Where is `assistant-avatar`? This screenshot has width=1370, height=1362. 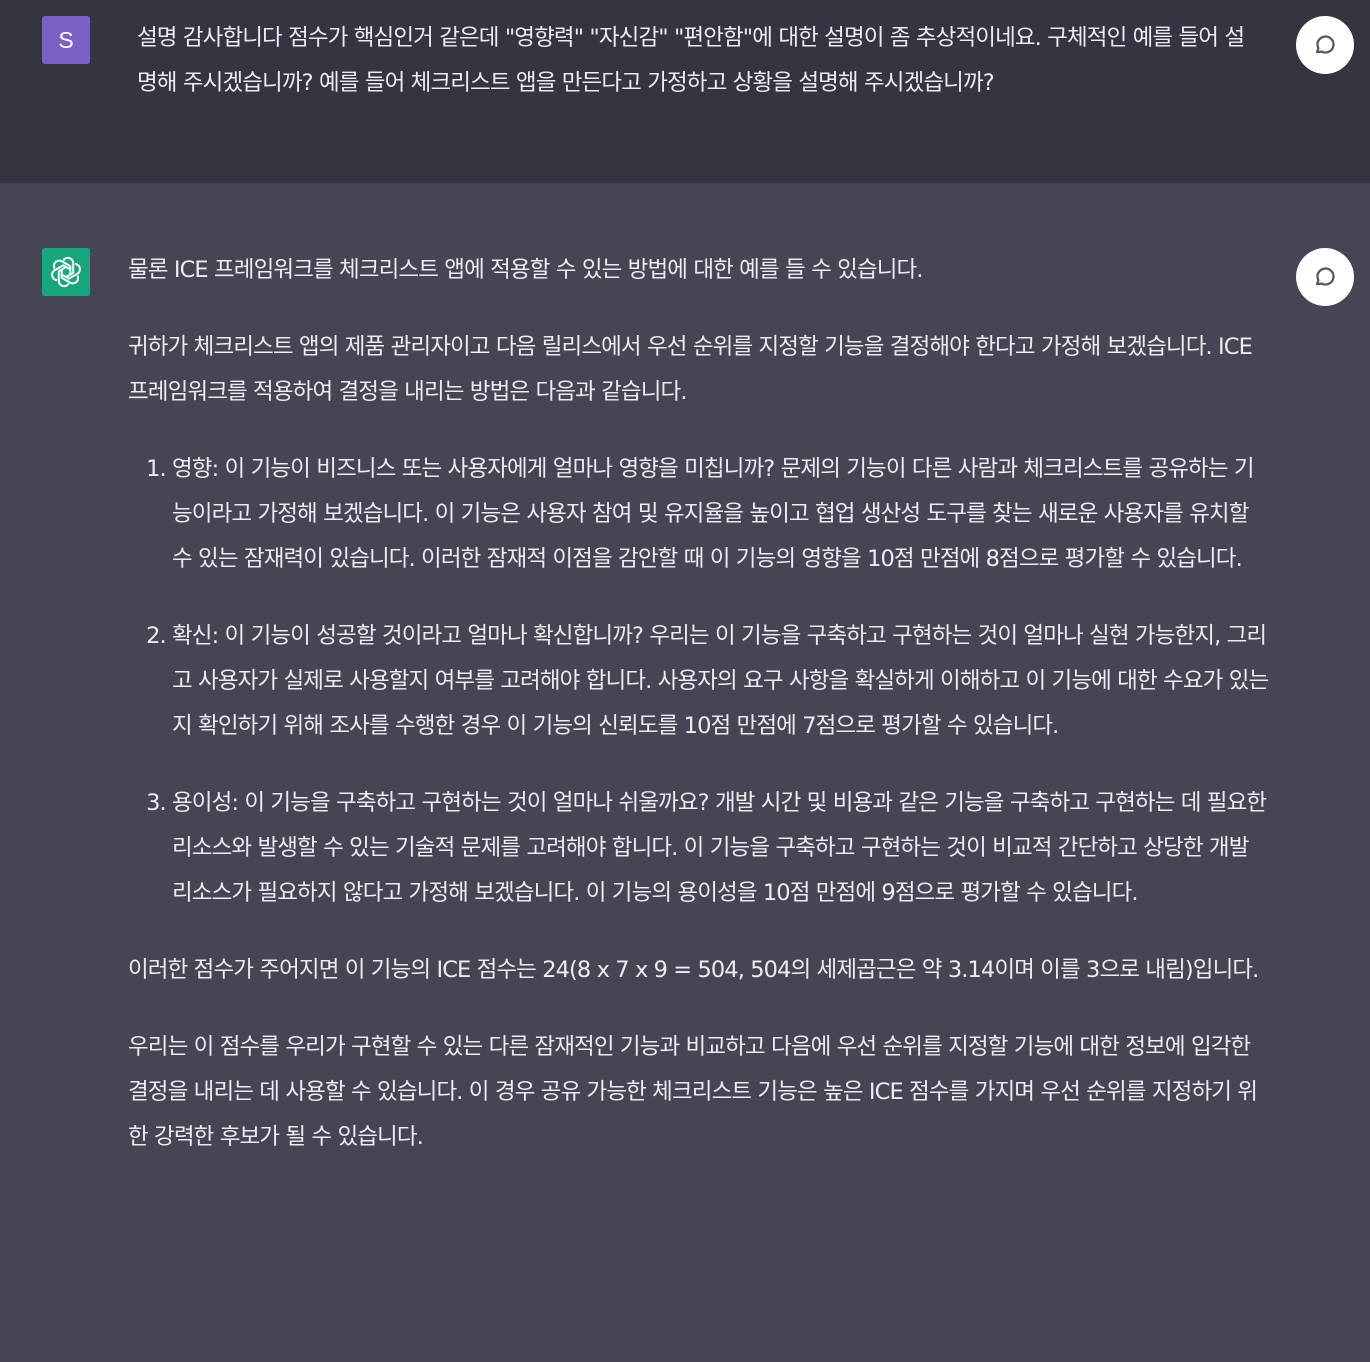
assistant-avatar is located at coordinates (66, 272).